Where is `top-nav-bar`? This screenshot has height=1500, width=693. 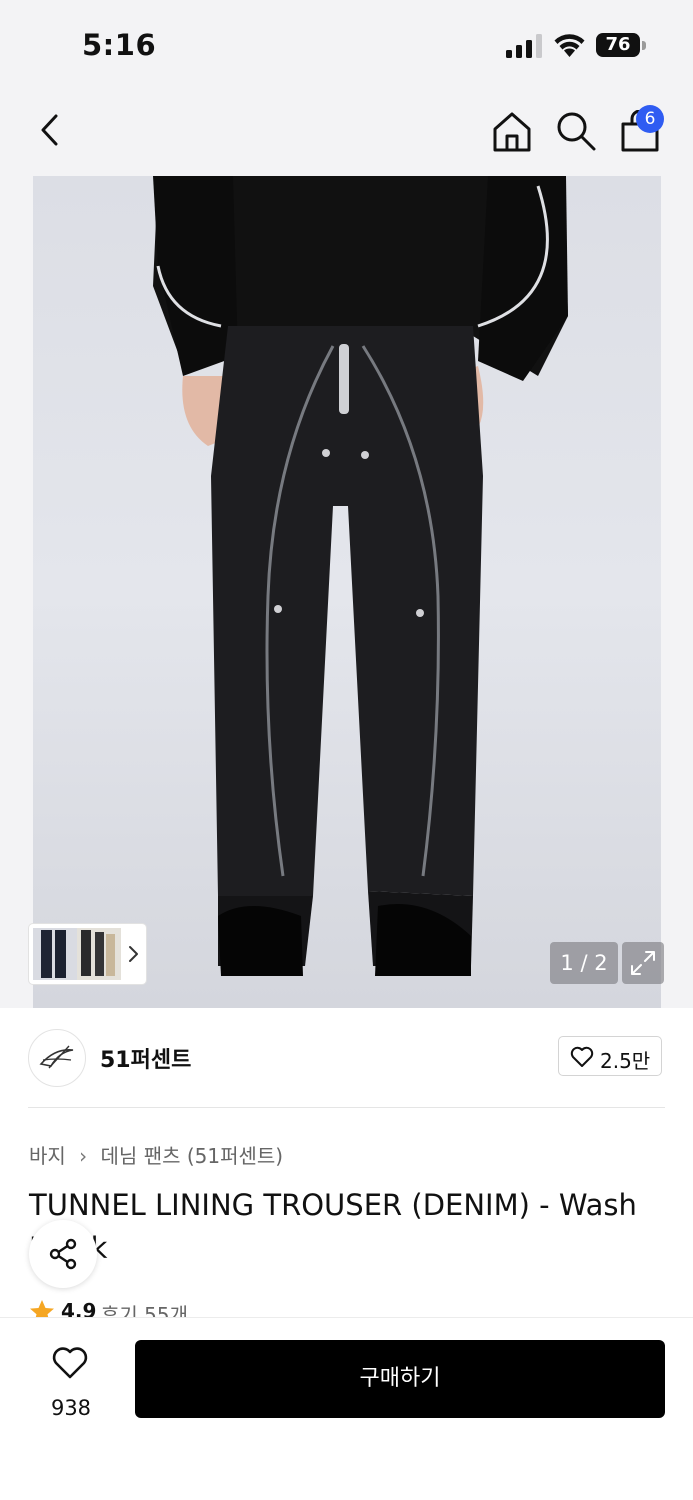 top-nav-bar is located at coordinates (346, 134).